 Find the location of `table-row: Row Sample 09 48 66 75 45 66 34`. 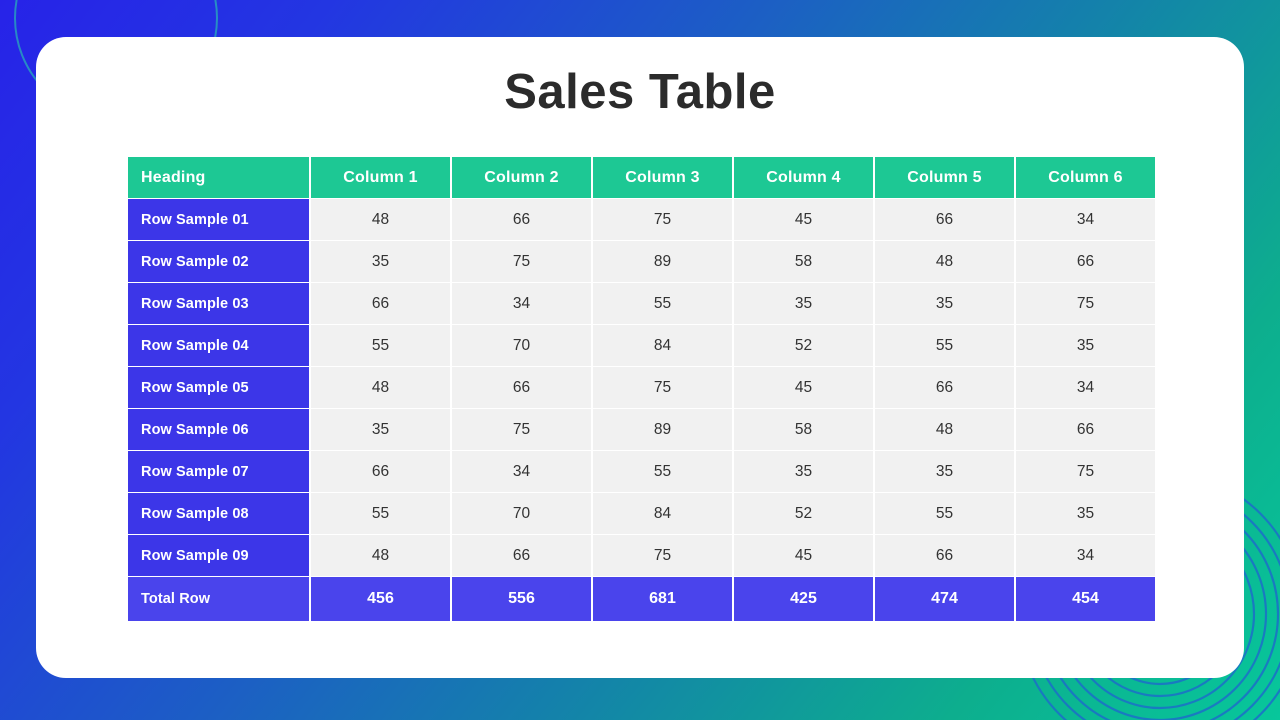

table-row: Row Sample 09 48 66 75 45 66 34 is located at coordinates (641, 555).